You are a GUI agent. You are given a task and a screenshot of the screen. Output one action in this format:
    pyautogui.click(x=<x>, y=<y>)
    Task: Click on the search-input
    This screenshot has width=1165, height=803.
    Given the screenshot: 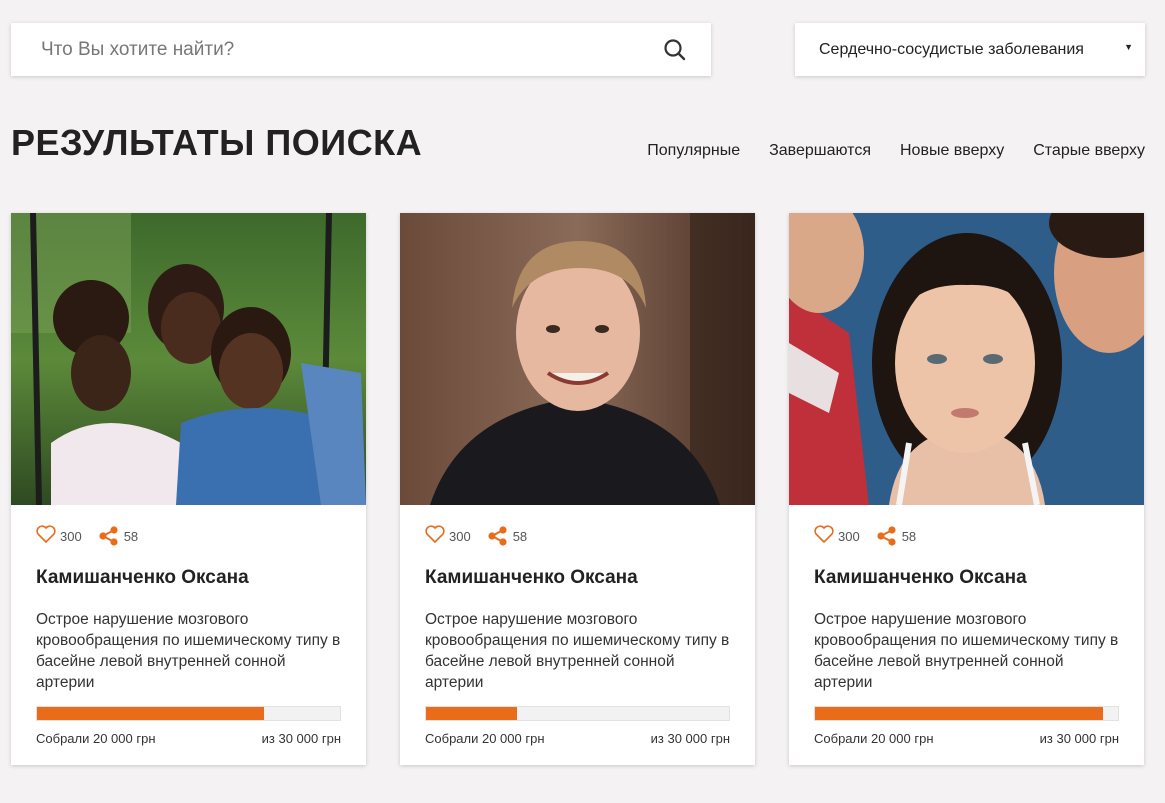 What is the action you would take?
    pyautogui.click(x=336, y=49)
    